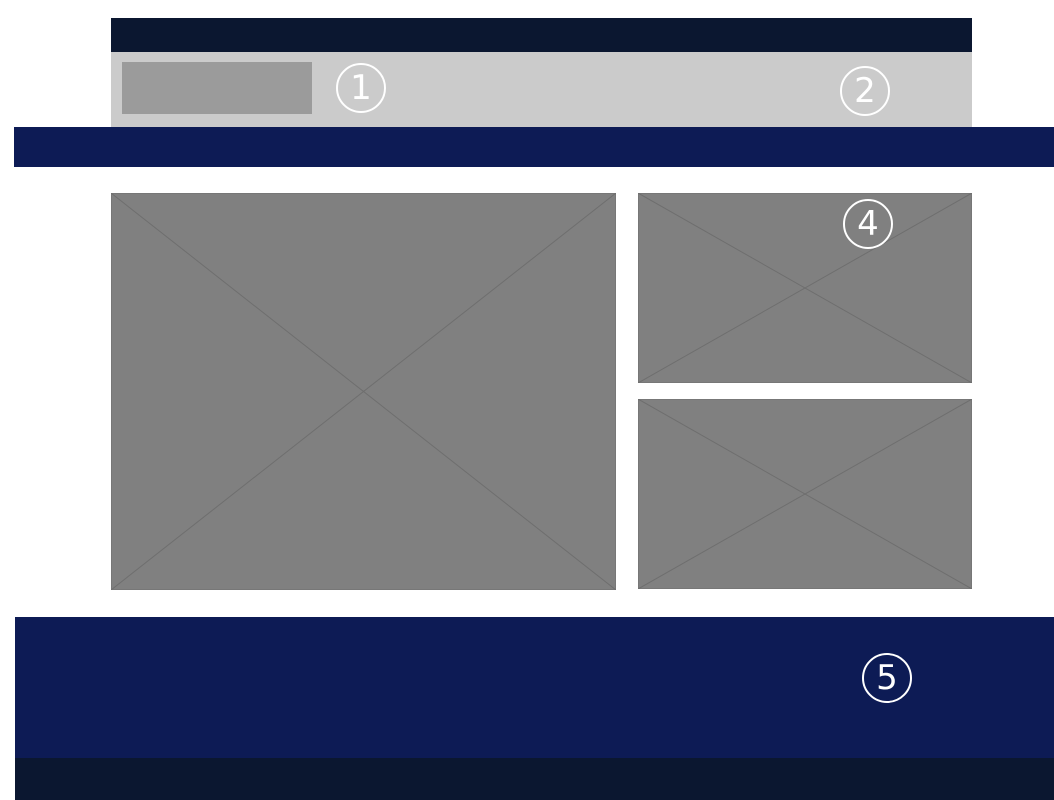  Describe the element at coordinates (361, 88) in the screenshot. I see `marker-logo-area: 1` at that location.